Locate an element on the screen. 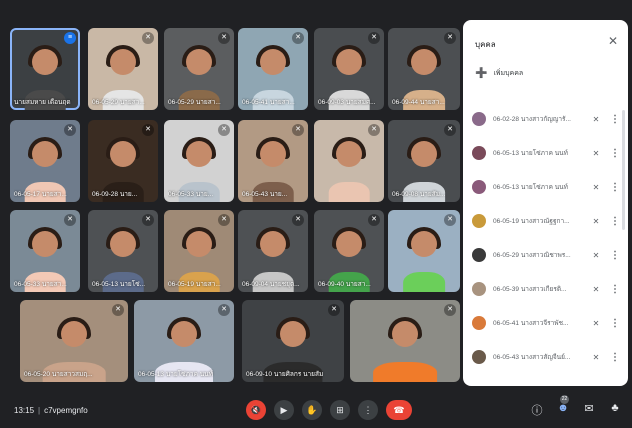 Image resolution: width=632 pixels, height=428 pixels. raise-hand-button: ✋ is located at coordinates (312, 410).